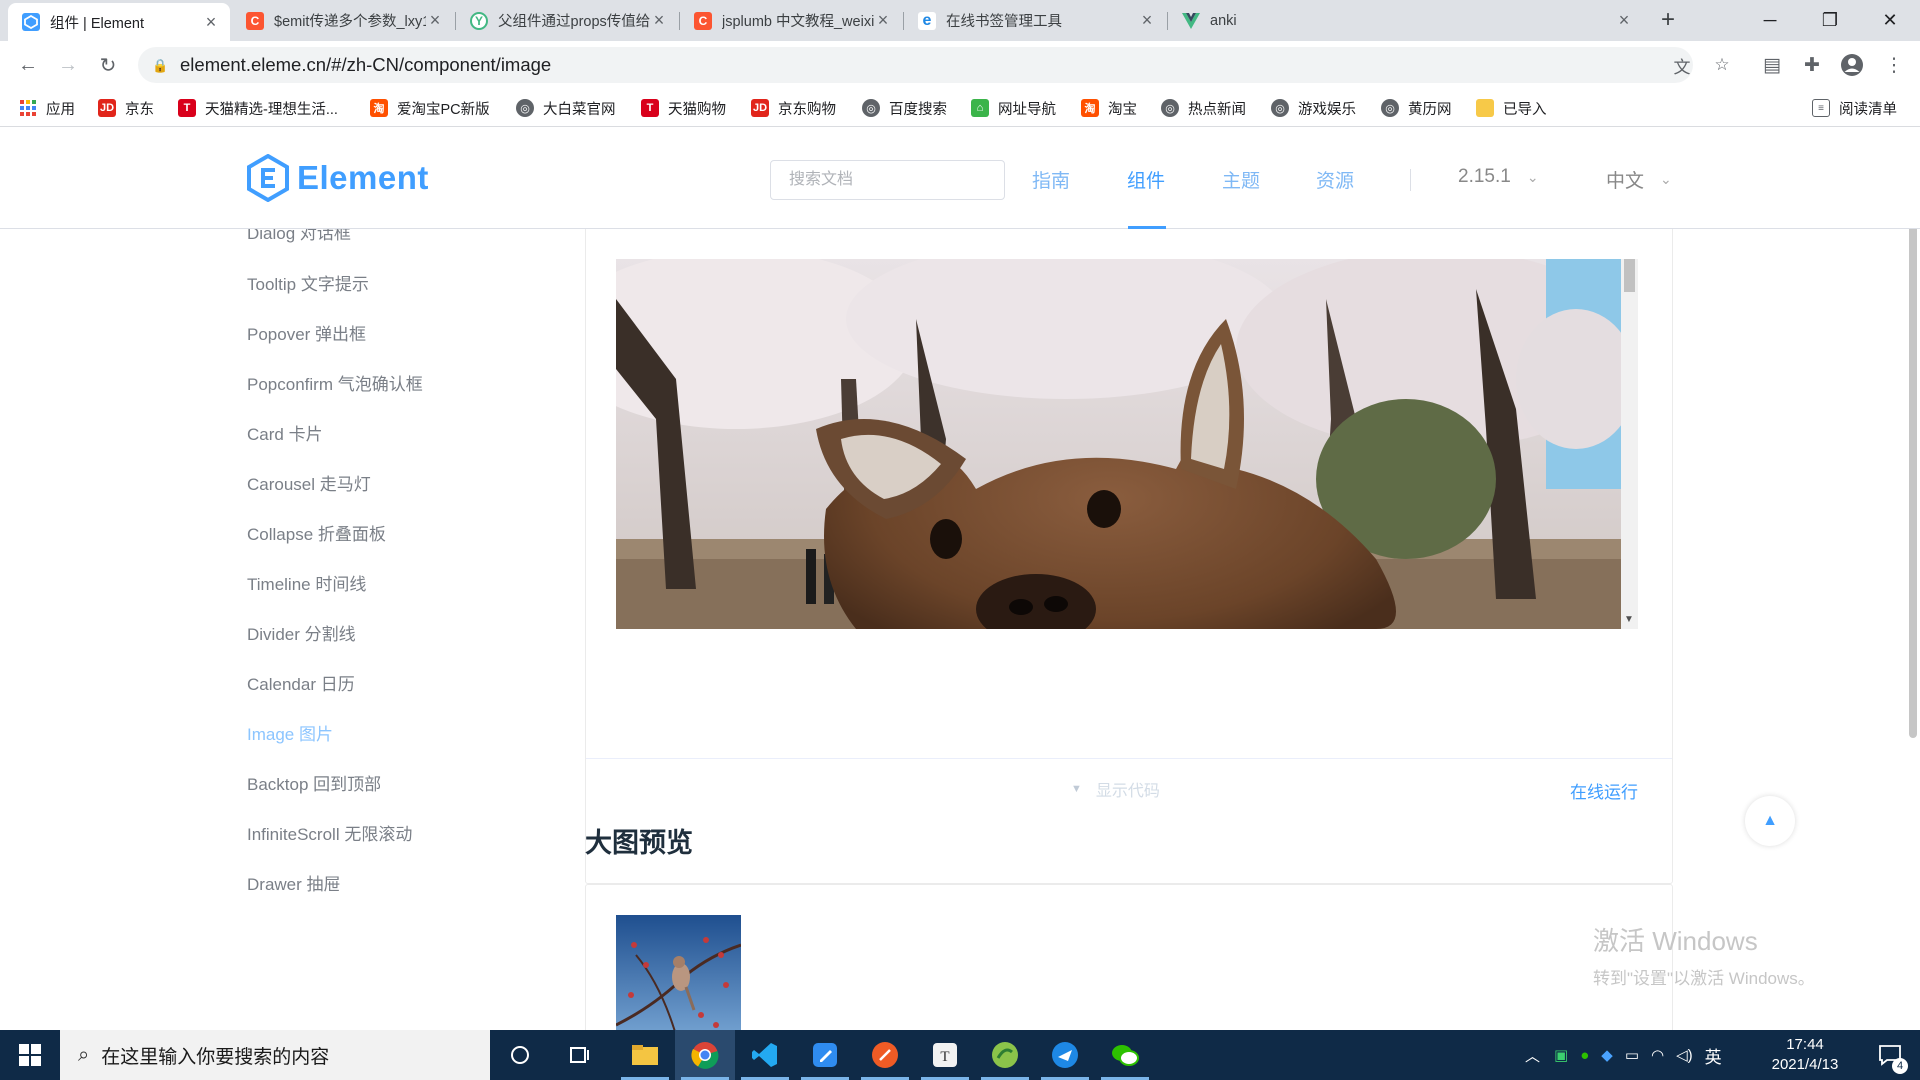 The height and width of the screenshot is (1080, 1920). I want to click on shield-icon: ◆, so click(1607, 1055).